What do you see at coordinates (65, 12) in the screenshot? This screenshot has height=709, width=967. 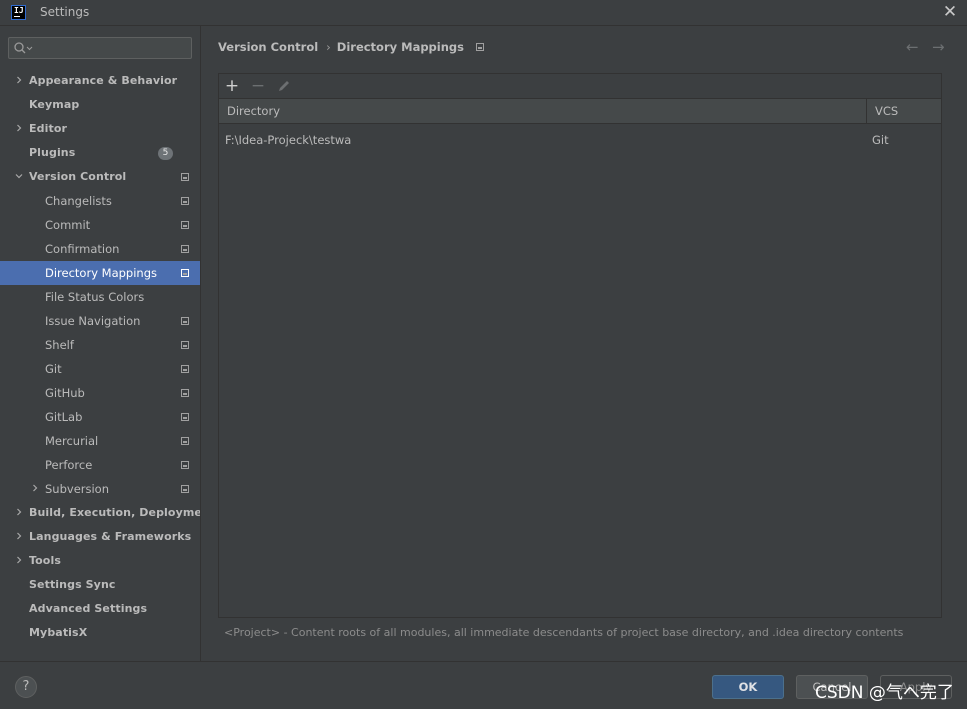 I see `window-title: Settings` at bounding box center [65, 12].